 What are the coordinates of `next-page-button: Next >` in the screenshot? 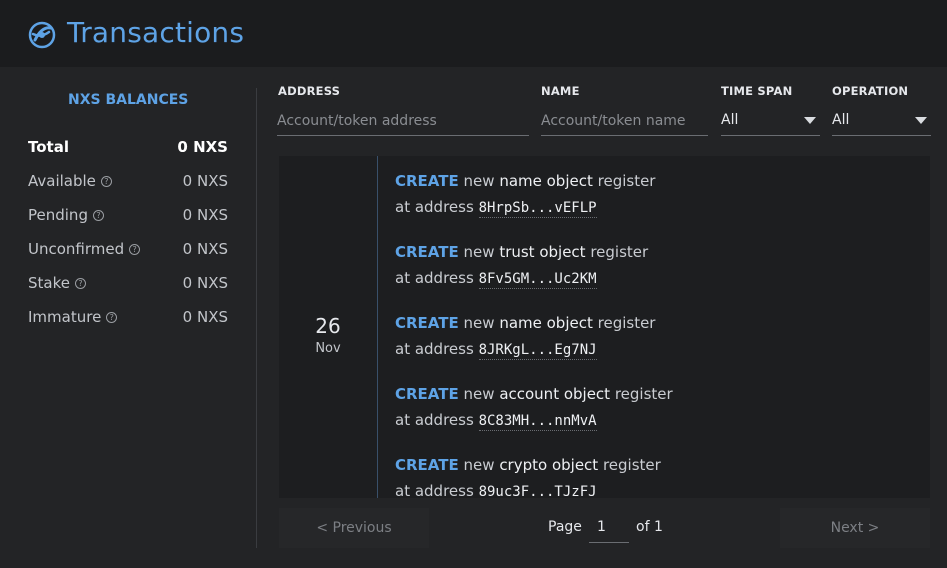 It's located at (855, 528).